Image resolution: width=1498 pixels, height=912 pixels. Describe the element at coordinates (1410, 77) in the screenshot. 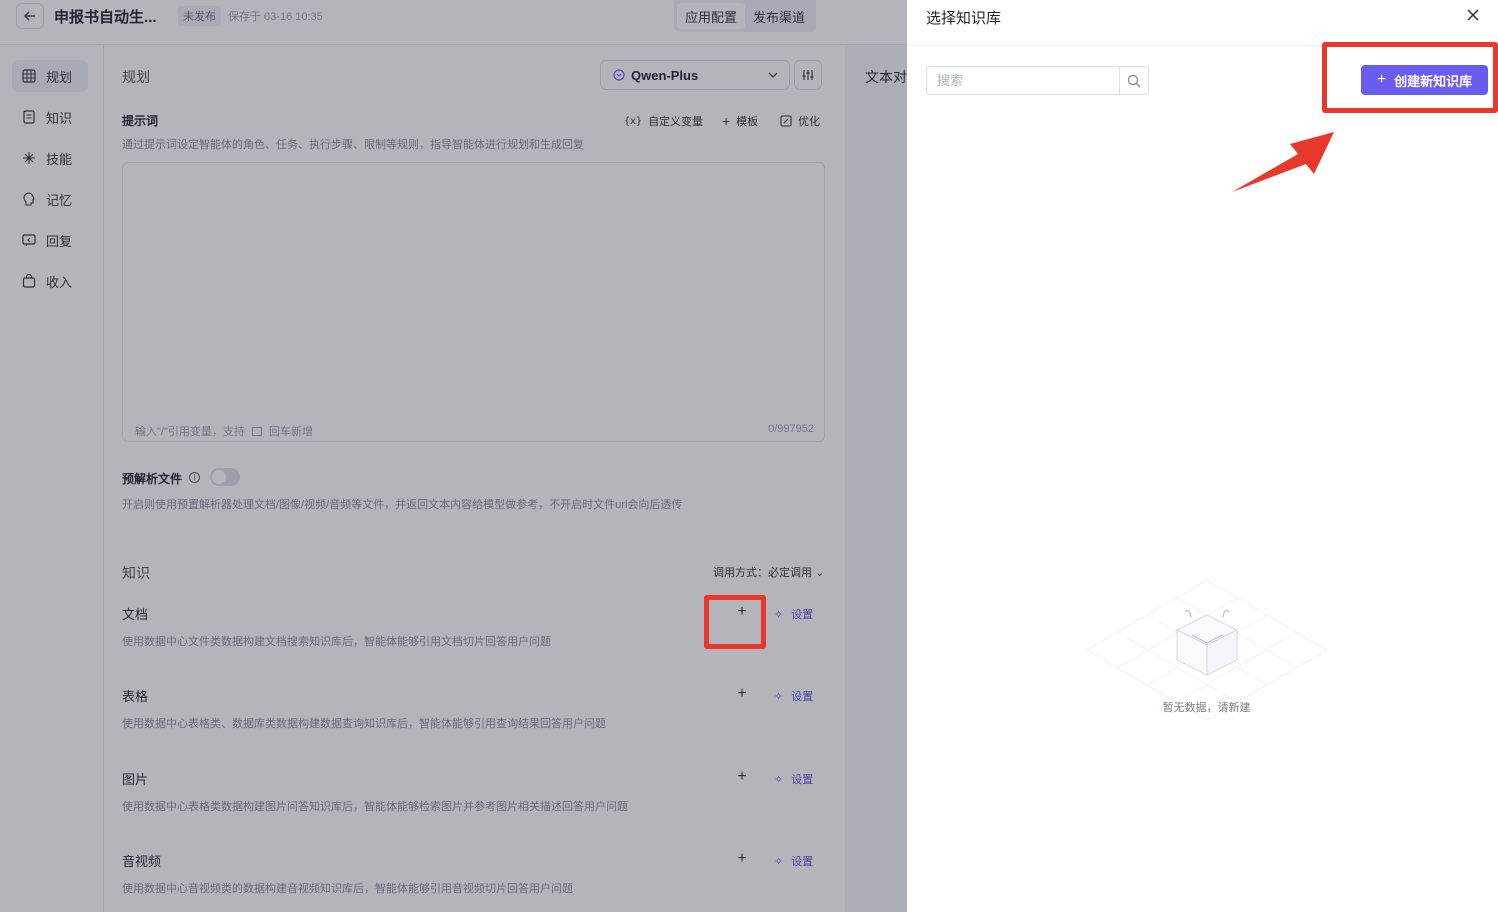

I see `highlight-box-create-button` at that location.